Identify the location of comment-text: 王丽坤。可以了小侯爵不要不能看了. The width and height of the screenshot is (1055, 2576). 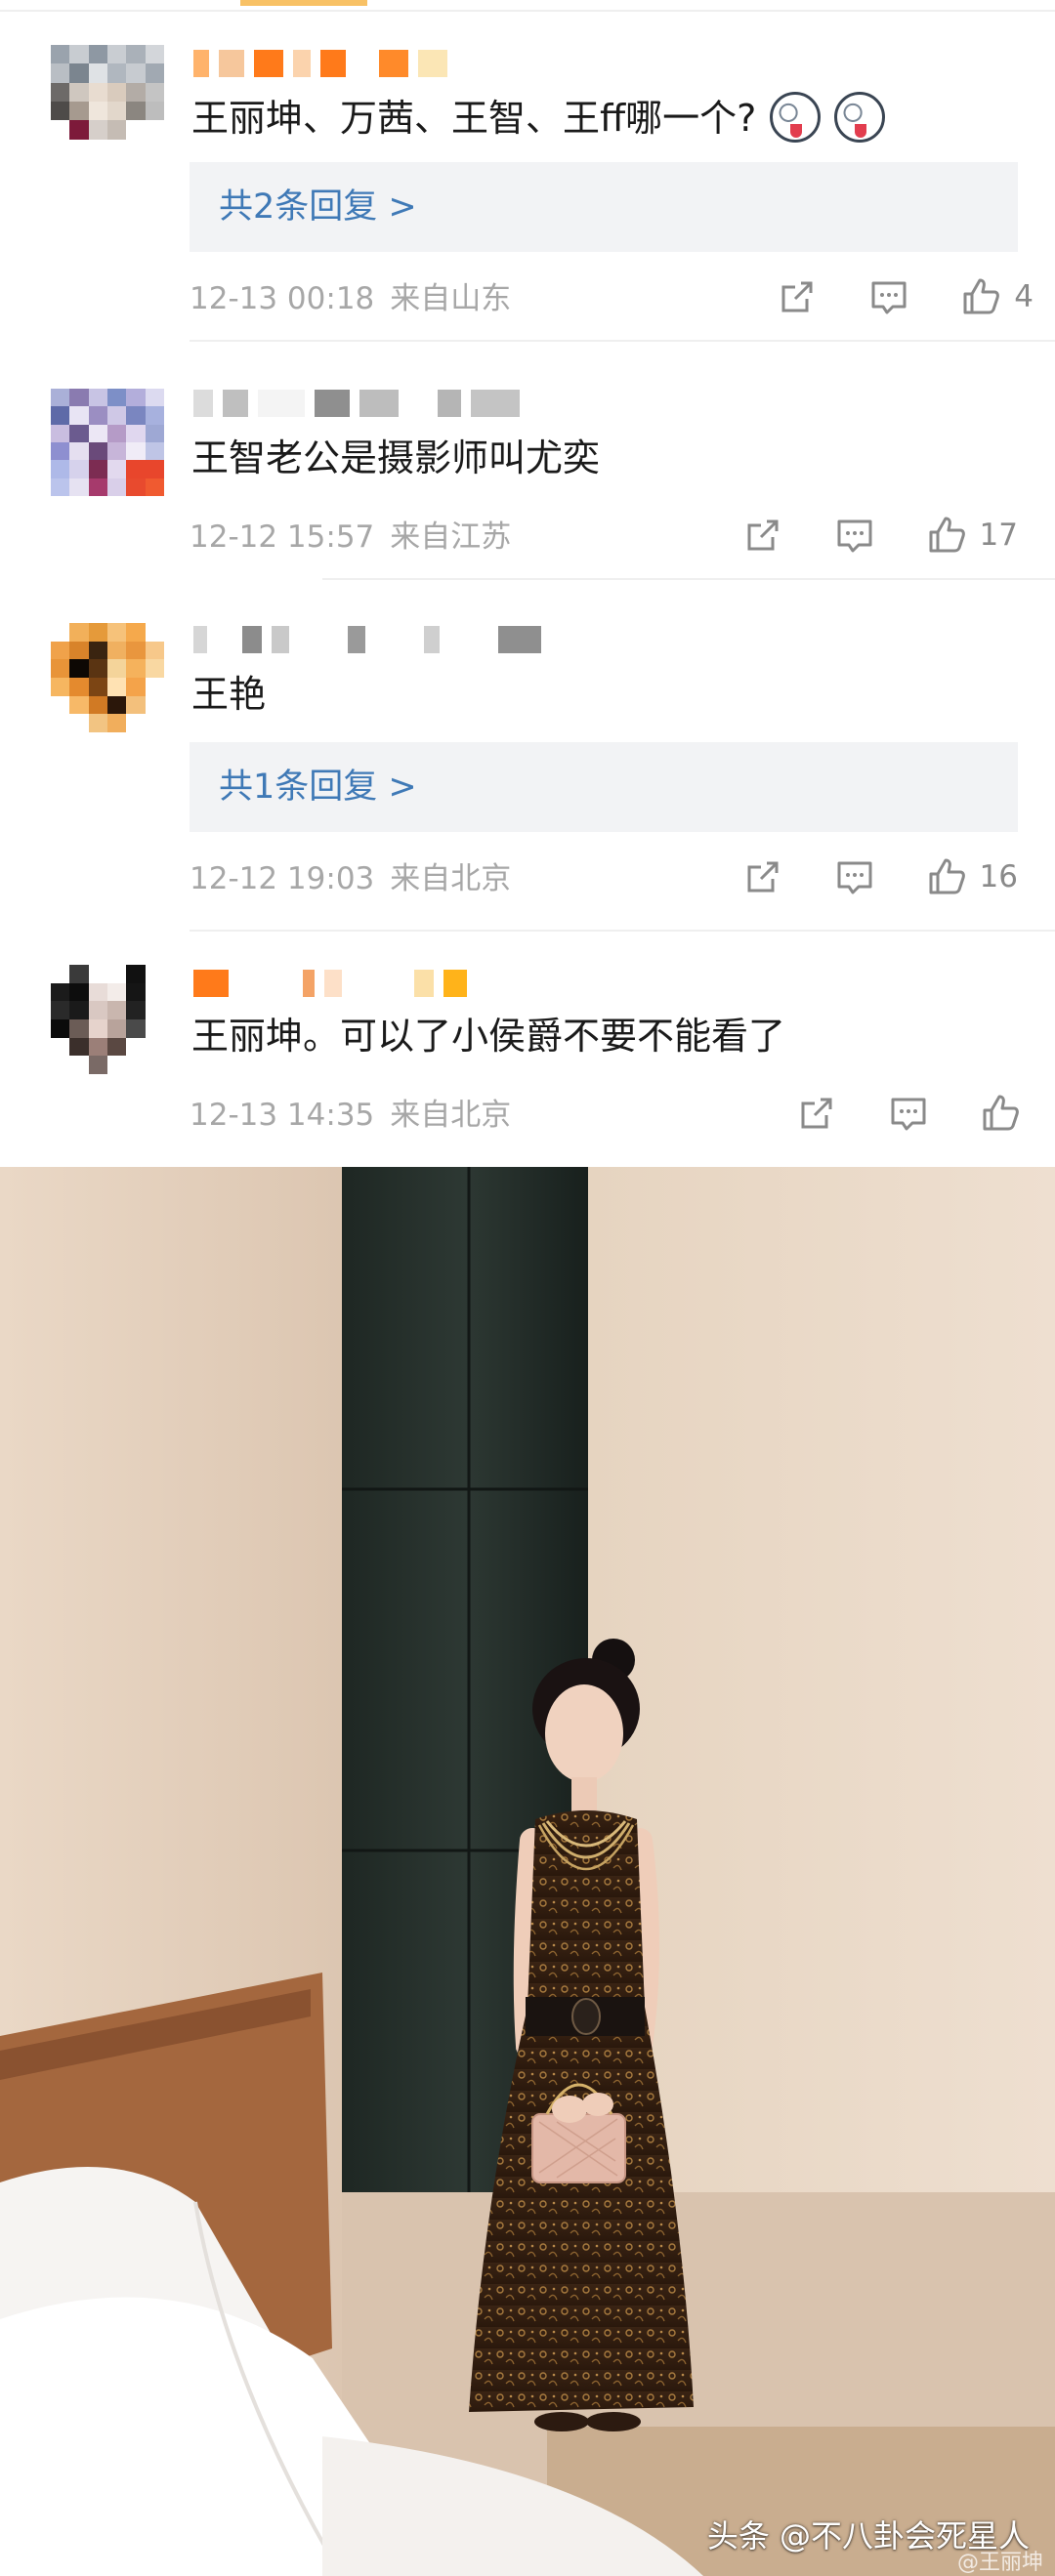
(488, 1036).